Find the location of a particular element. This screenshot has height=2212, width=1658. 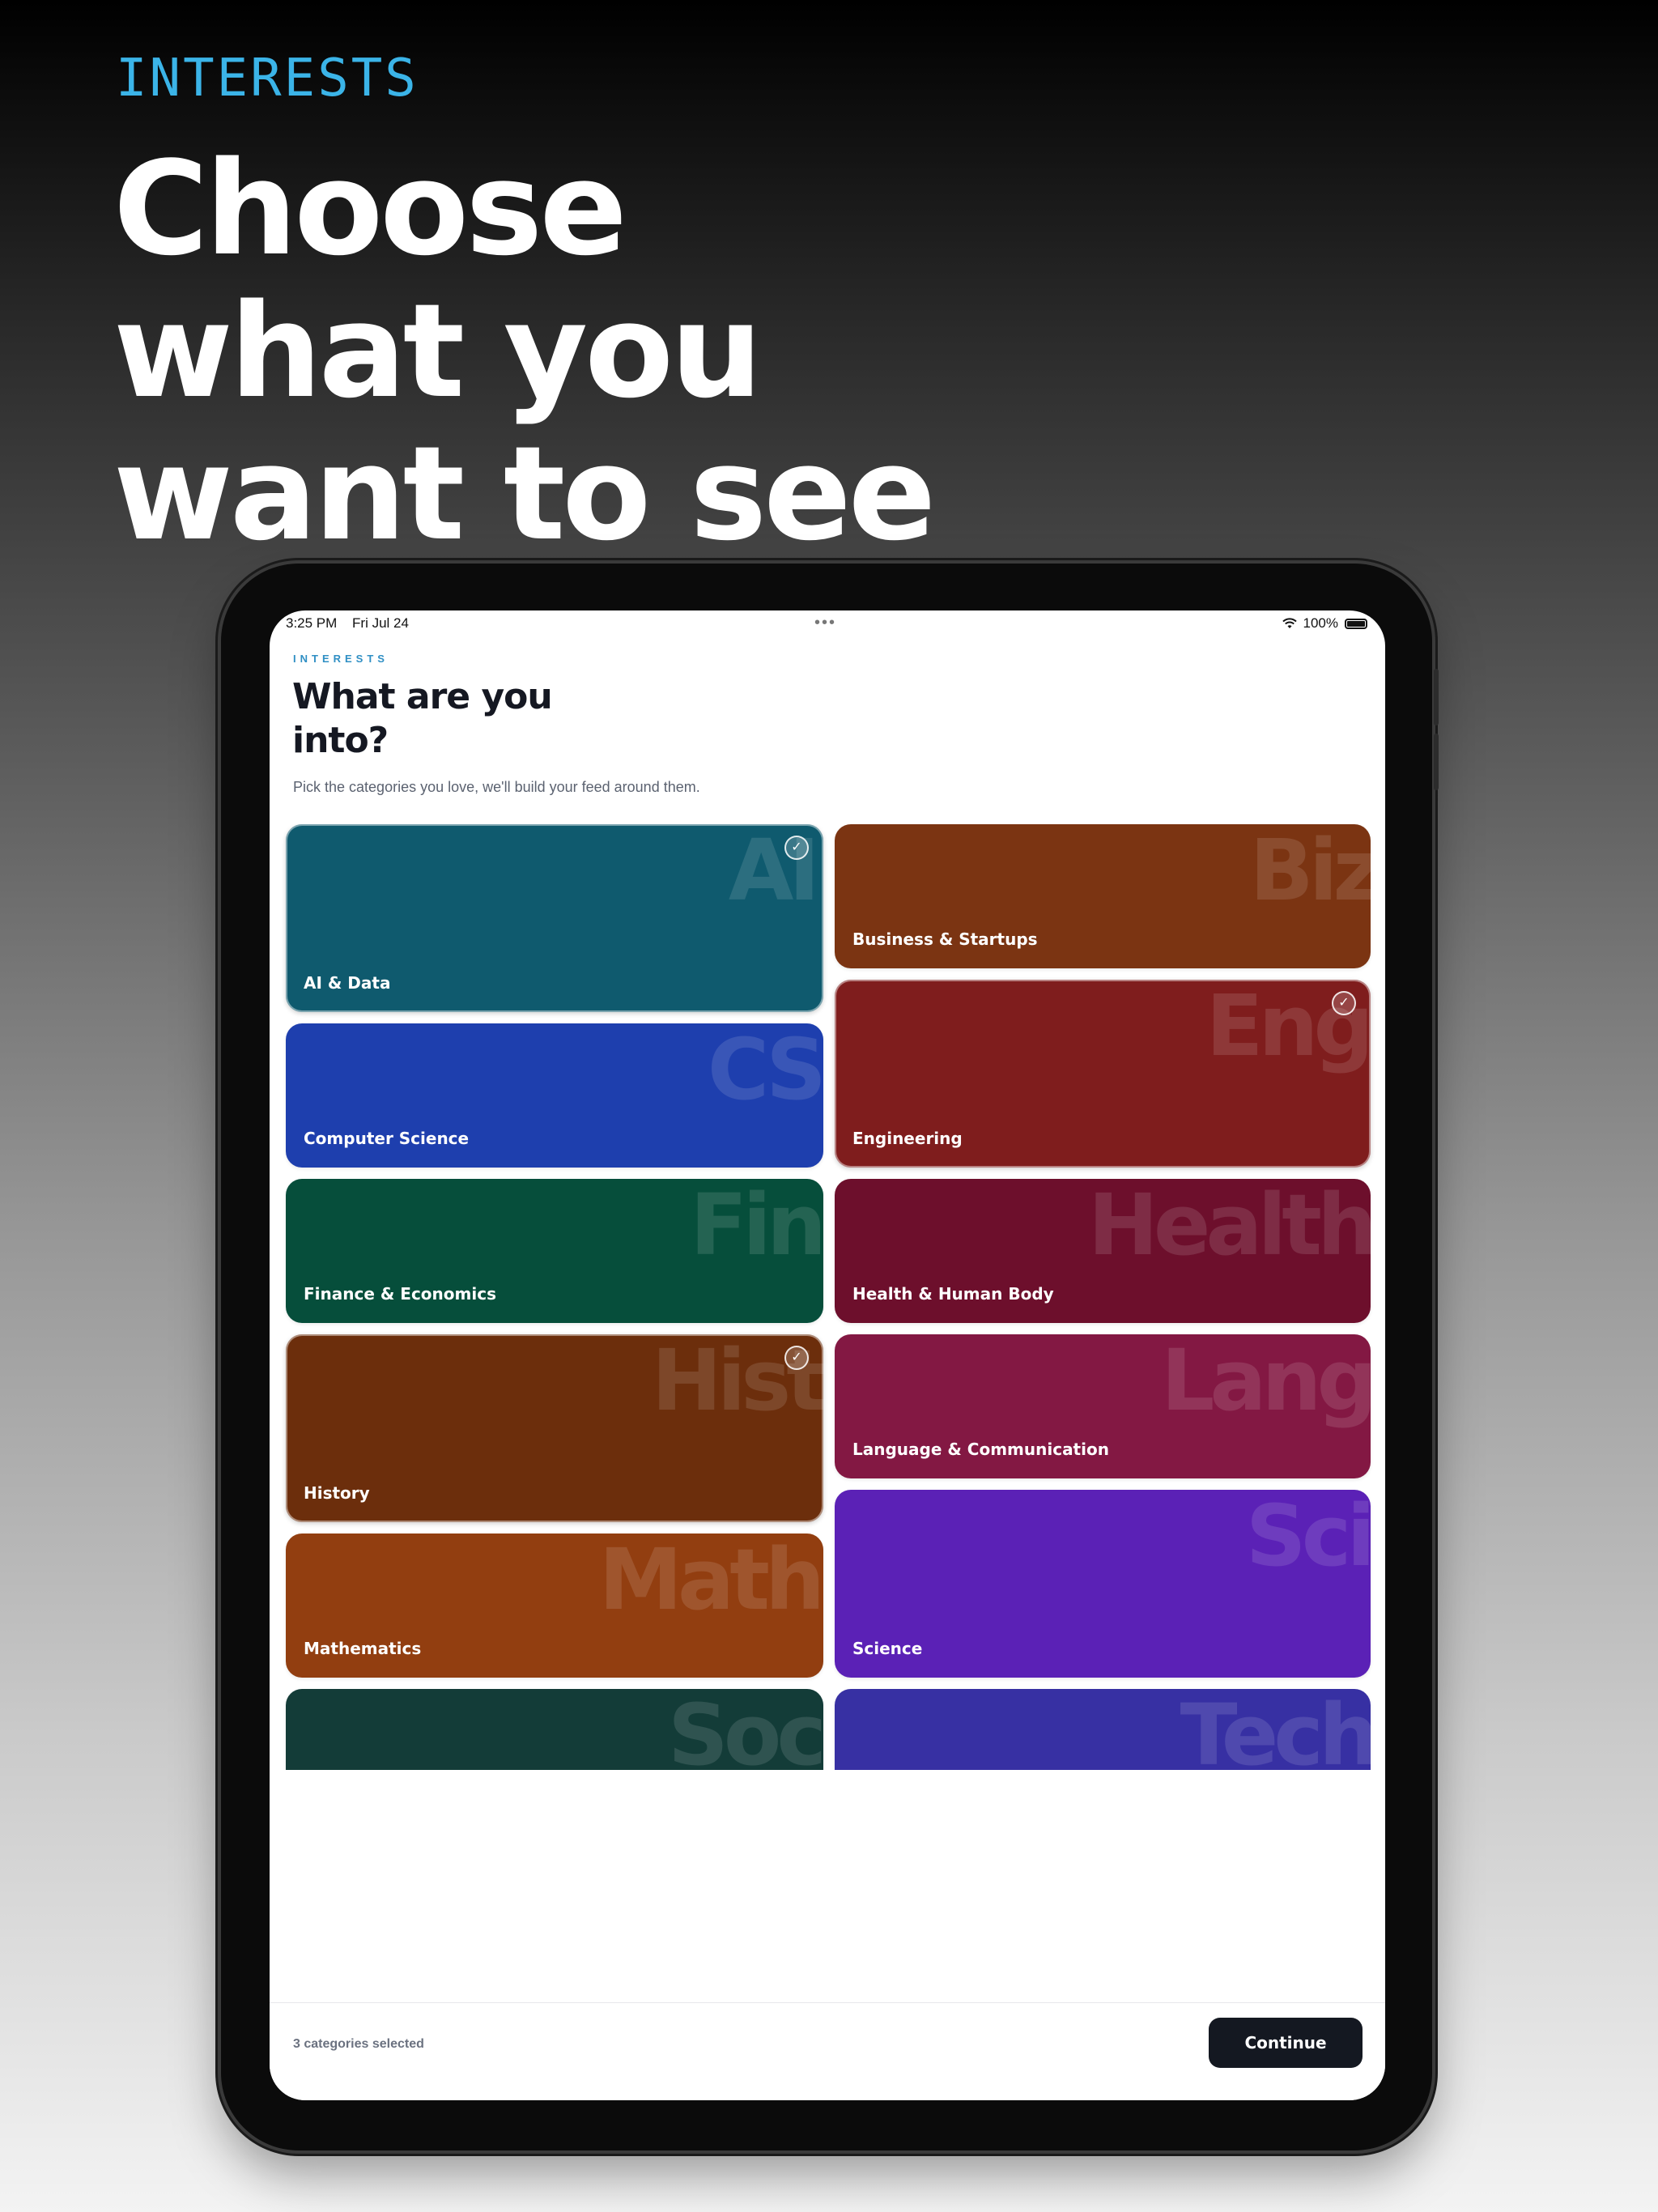

category-card: Math Mathematics is located at coordinates (554, 1606).